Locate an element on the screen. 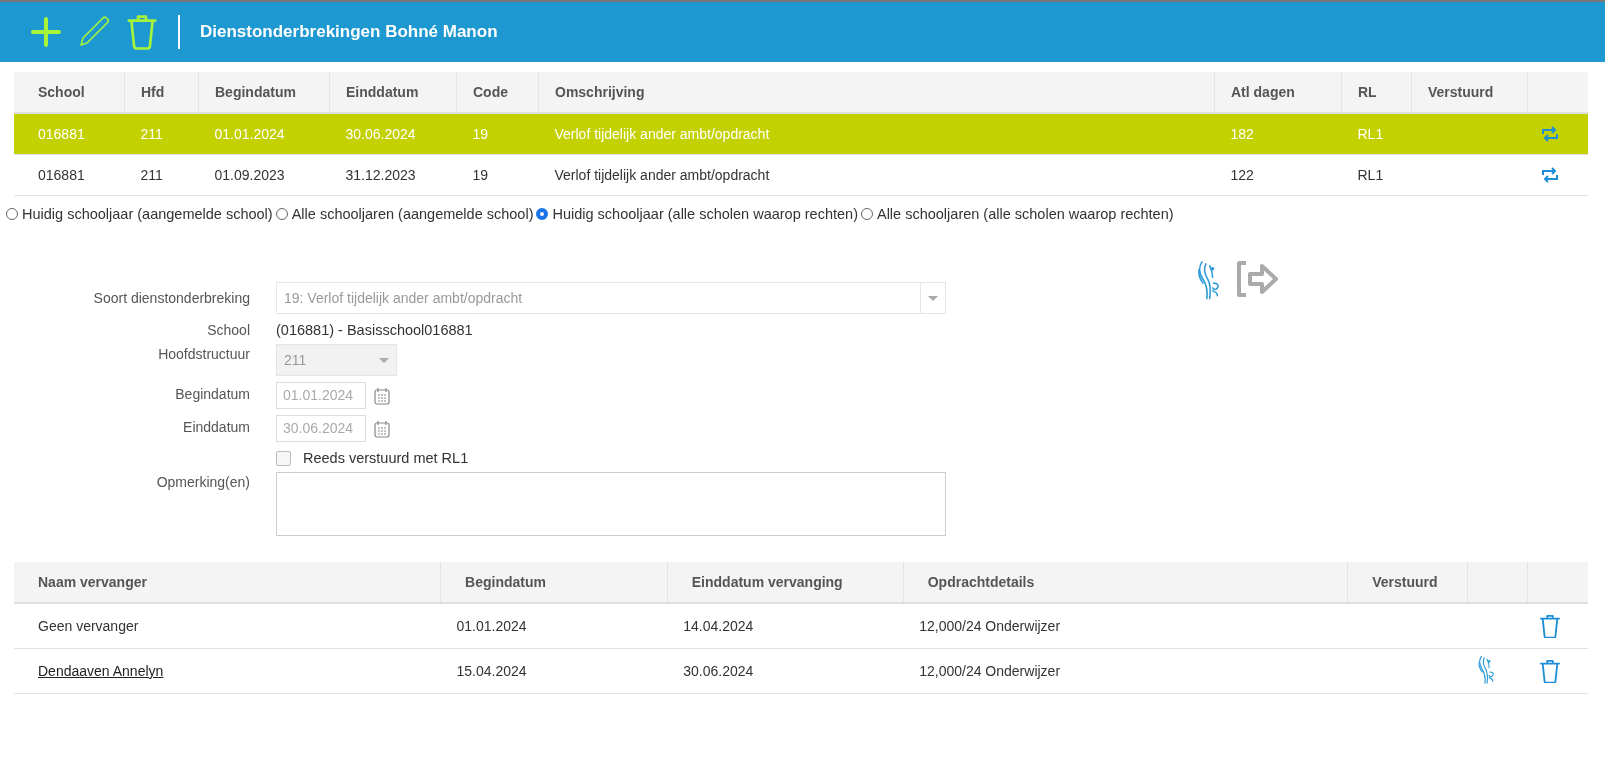 The height and width of the screenshot is (766, 1605). table-cell: 01.09.2023 is located at coordinates (249, 175).